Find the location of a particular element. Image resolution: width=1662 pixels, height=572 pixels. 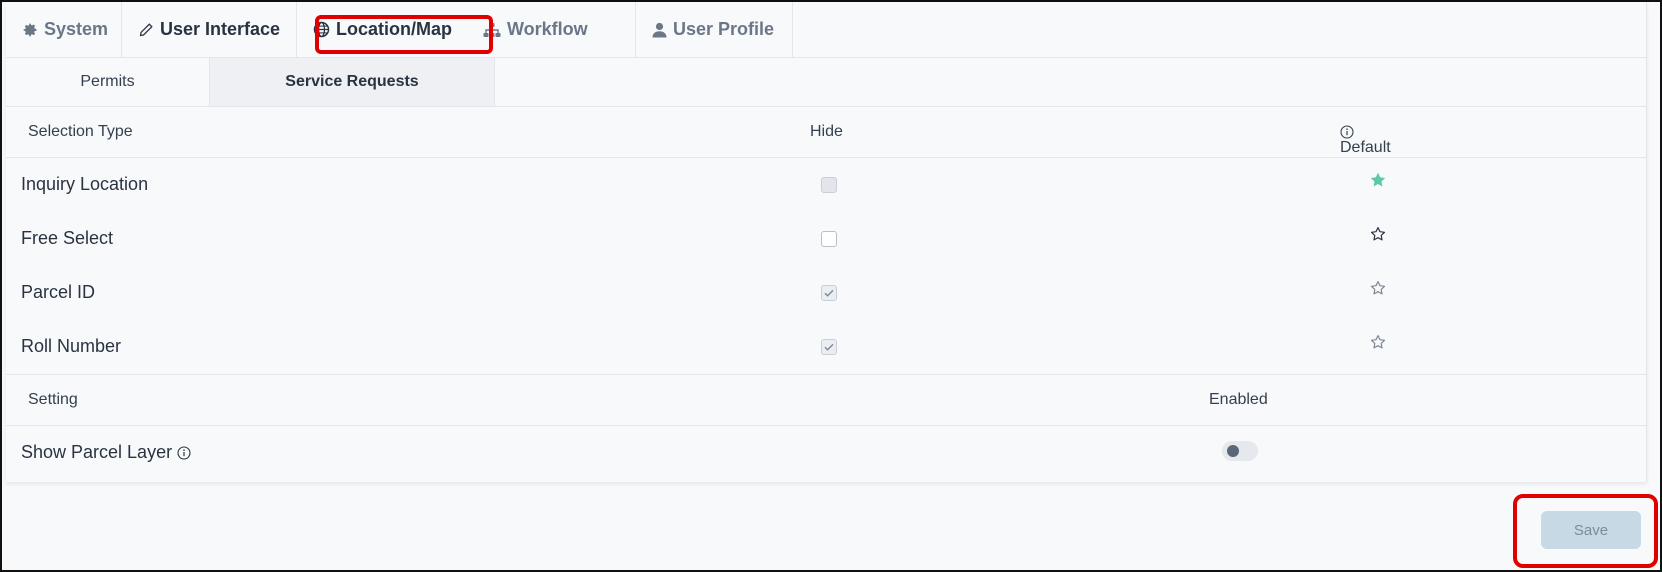

tab-service-requests: Service Requests is located at coordinates (352, 82).